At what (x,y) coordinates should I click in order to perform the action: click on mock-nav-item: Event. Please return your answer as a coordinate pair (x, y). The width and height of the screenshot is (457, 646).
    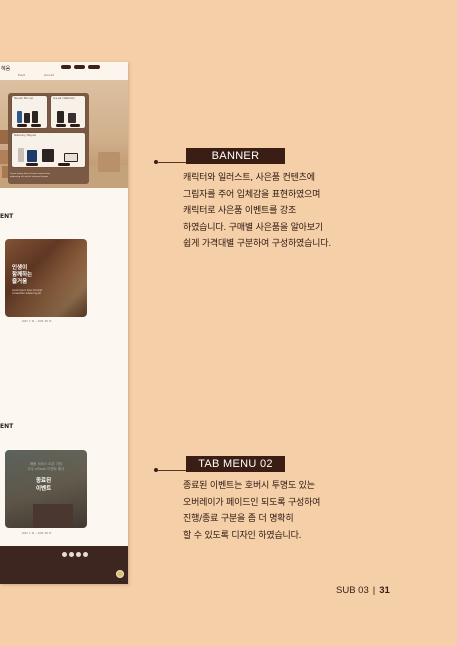
    Looking at the image, I should click on (21, 75).